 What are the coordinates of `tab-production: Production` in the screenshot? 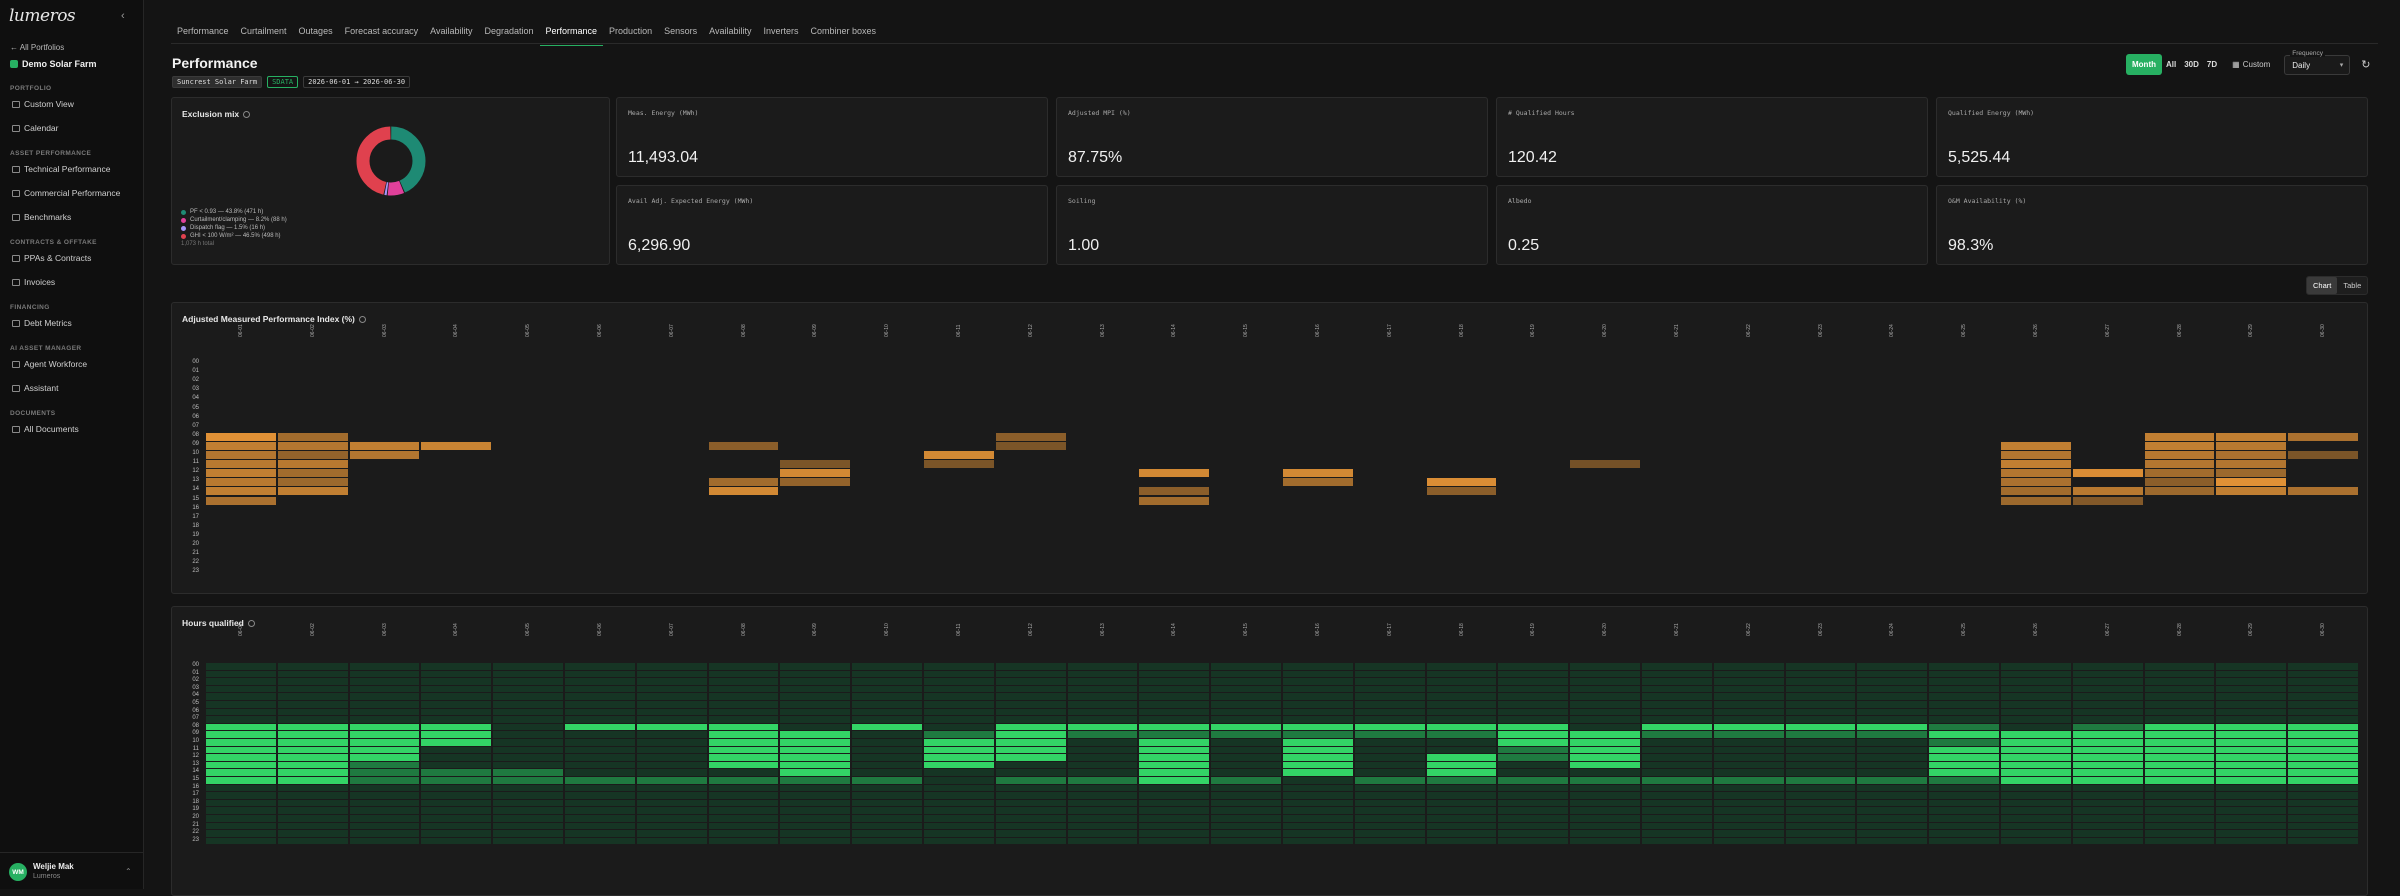 It's located at (630, 32).